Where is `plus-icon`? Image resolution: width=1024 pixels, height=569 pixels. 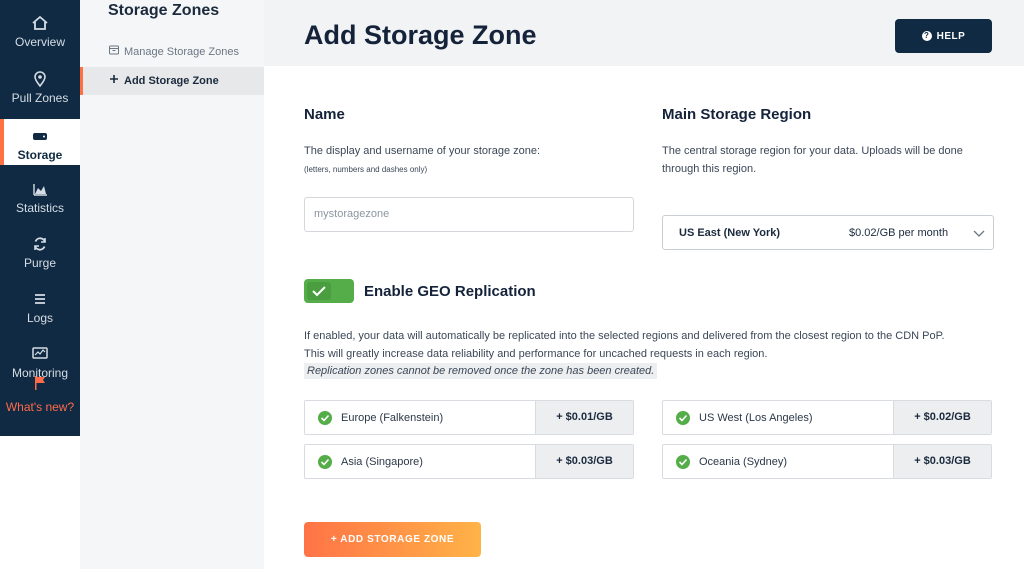
plus-icon is located at coordinates (114, 81).